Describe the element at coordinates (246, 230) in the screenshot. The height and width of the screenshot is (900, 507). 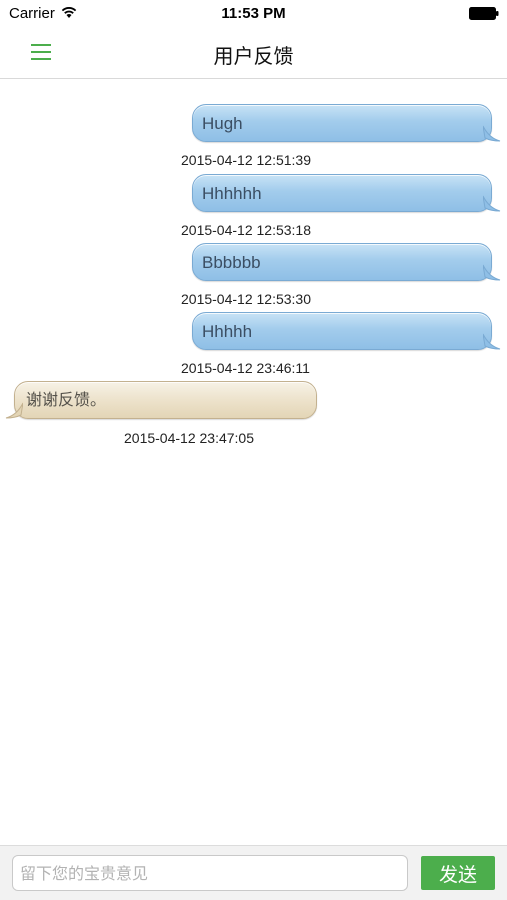
I see `message-timestamp: 2015-04-12 12:53:18` at that location.